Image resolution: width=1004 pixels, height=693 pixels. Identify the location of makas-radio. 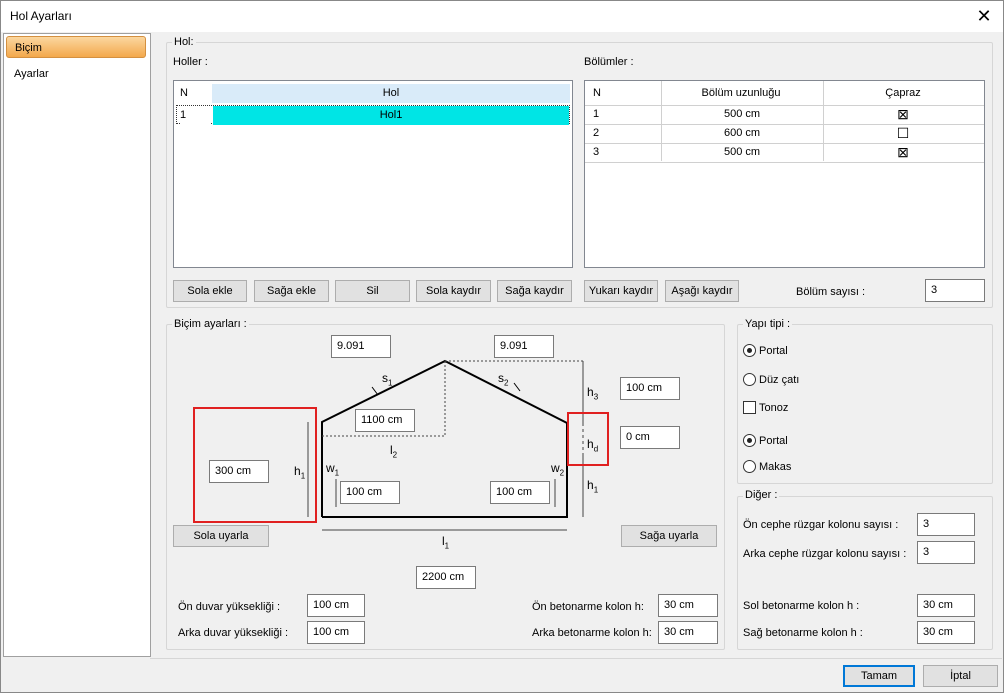
(749, 466).